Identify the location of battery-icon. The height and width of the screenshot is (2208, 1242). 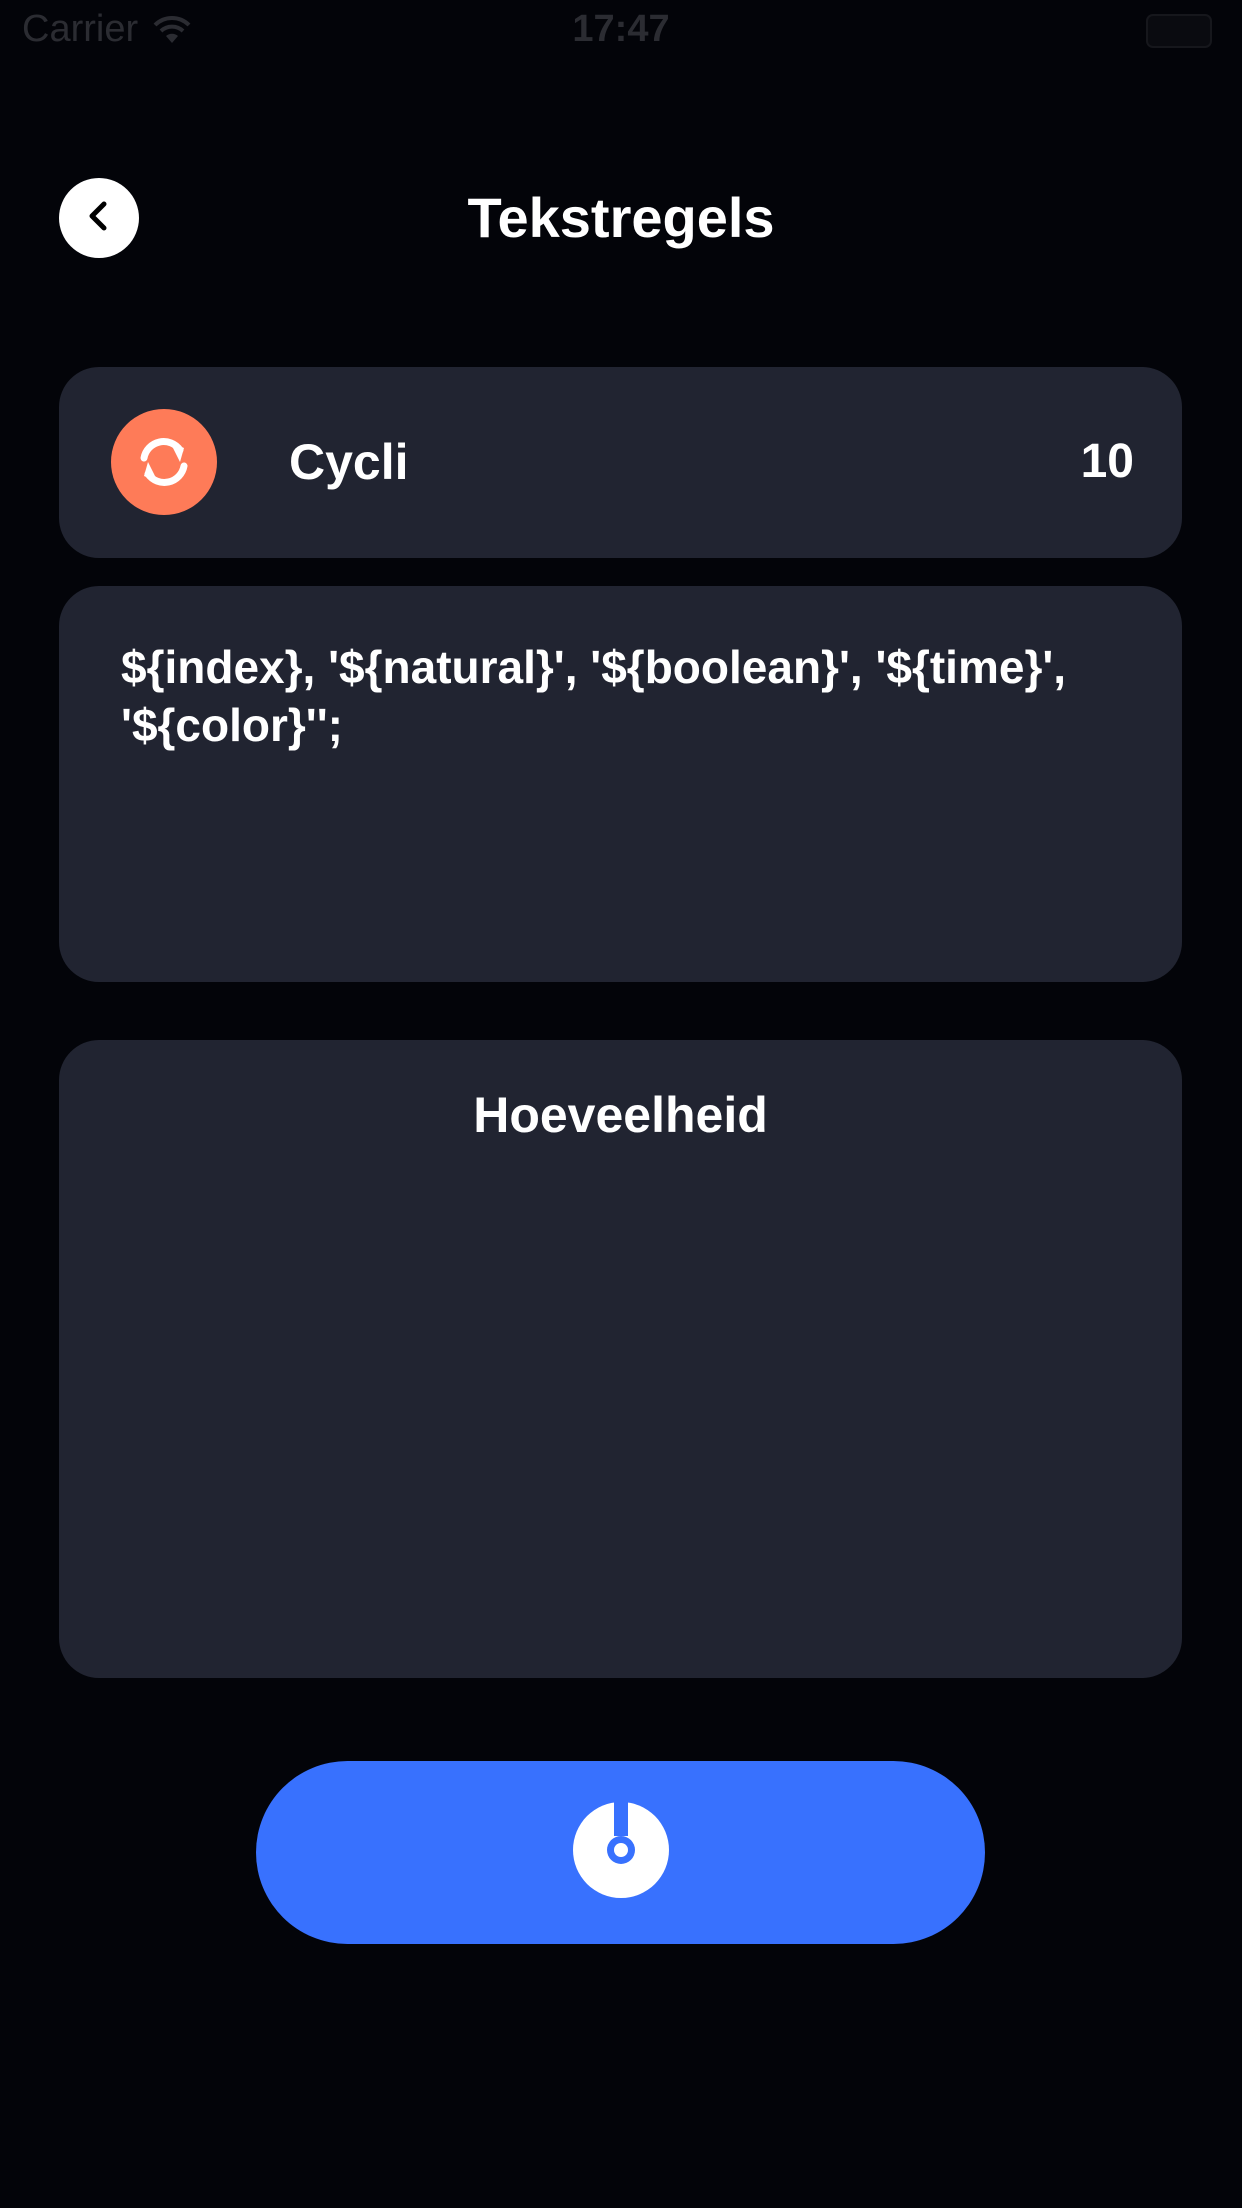
(1179, 31).